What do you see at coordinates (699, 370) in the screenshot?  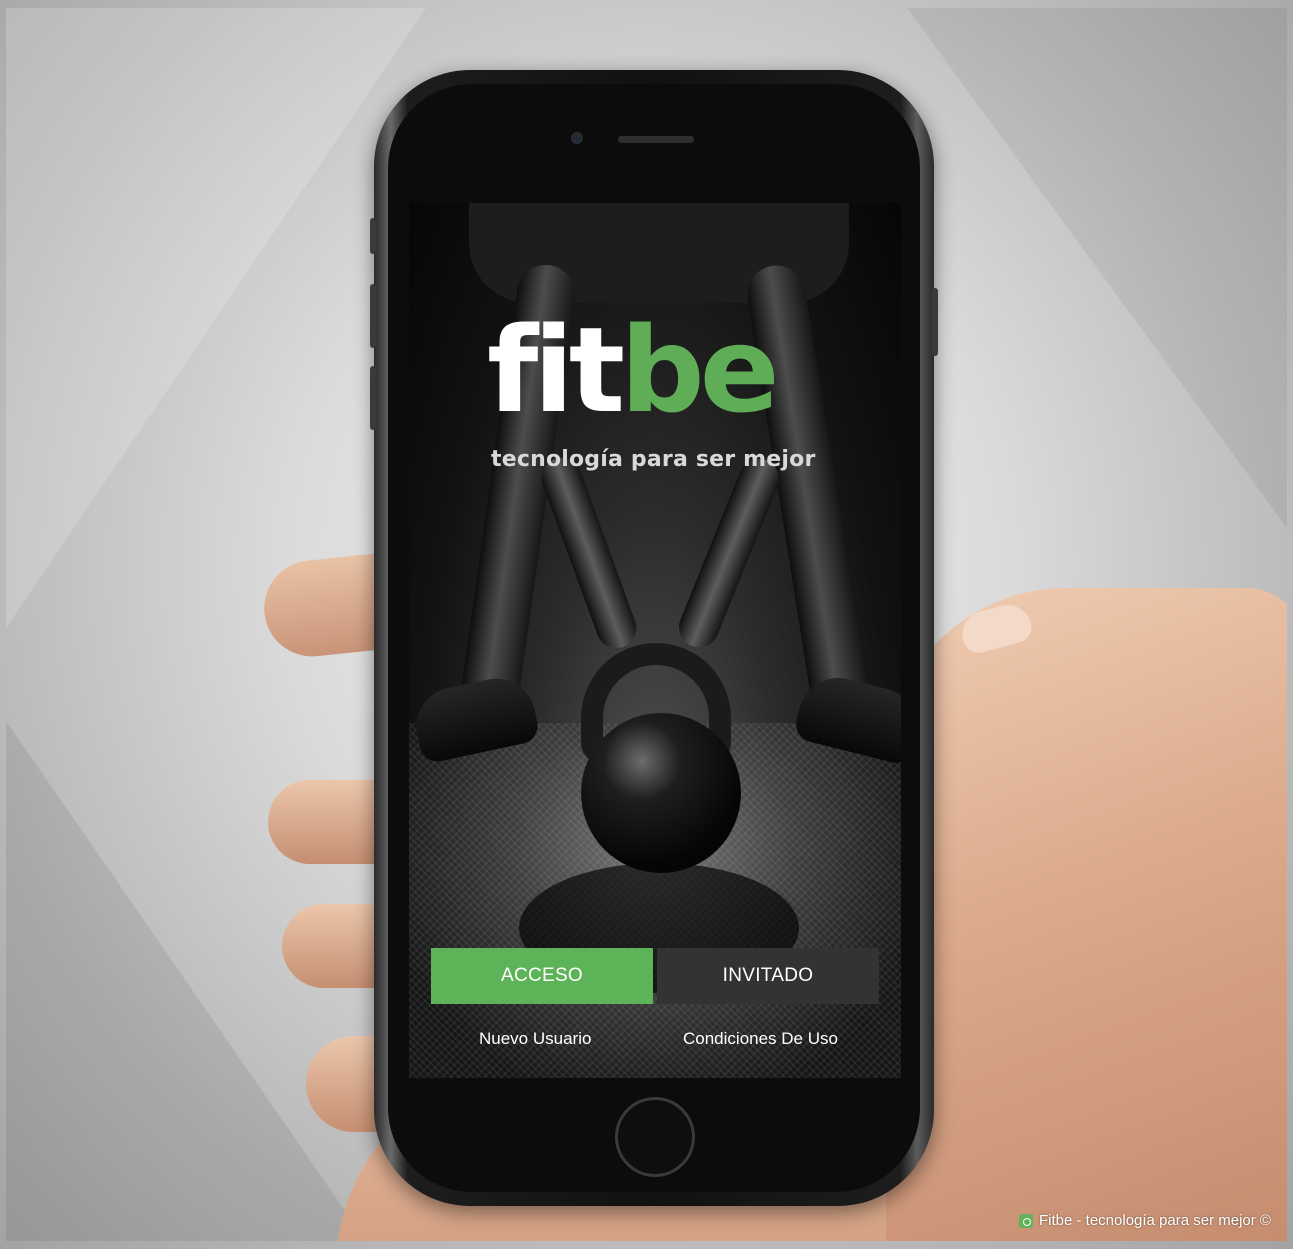 I see `logo-be: be` at bounding box center [699, 370].